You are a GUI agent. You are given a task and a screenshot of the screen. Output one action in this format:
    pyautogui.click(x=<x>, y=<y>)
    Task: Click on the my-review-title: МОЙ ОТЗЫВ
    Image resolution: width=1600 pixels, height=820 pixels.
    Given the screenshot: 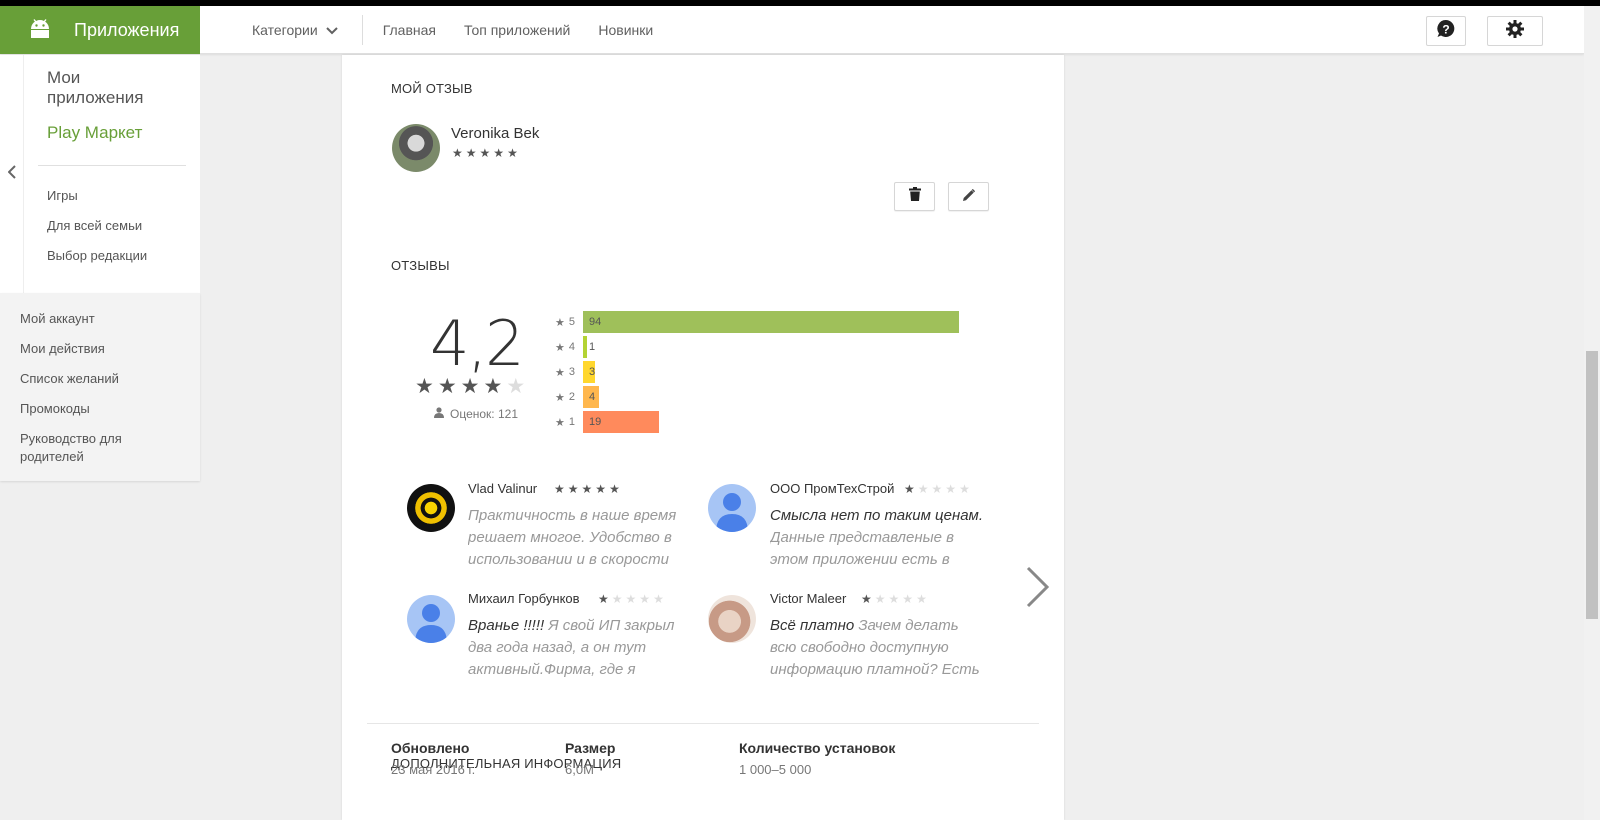 What is the action you would take?
    pyautogui.click(x=432, y=88)
    